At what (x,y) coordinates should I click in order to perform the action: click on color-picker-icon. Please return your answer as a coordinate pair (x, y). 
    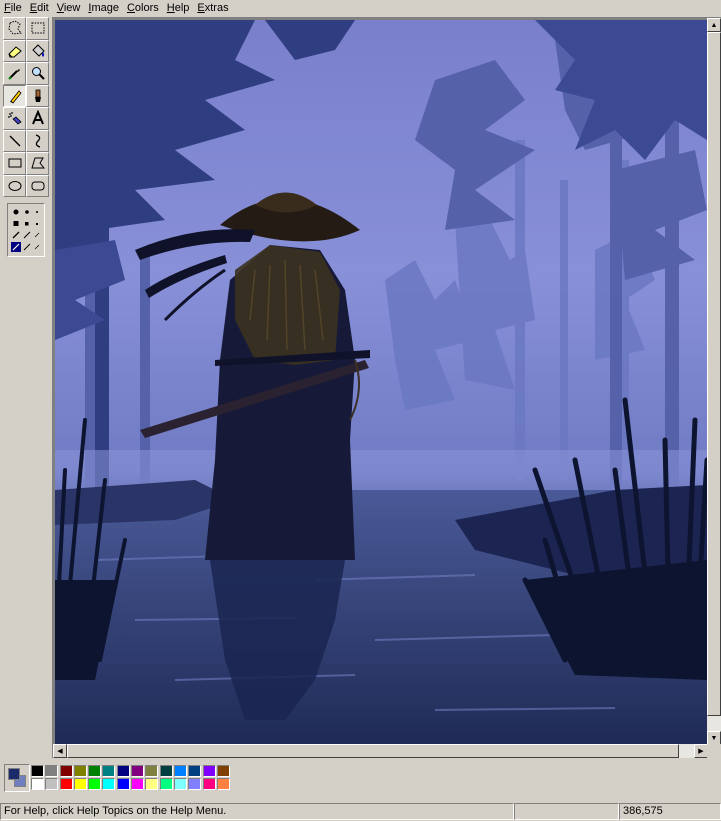
    Looking at the image, I should click on (13, 74).